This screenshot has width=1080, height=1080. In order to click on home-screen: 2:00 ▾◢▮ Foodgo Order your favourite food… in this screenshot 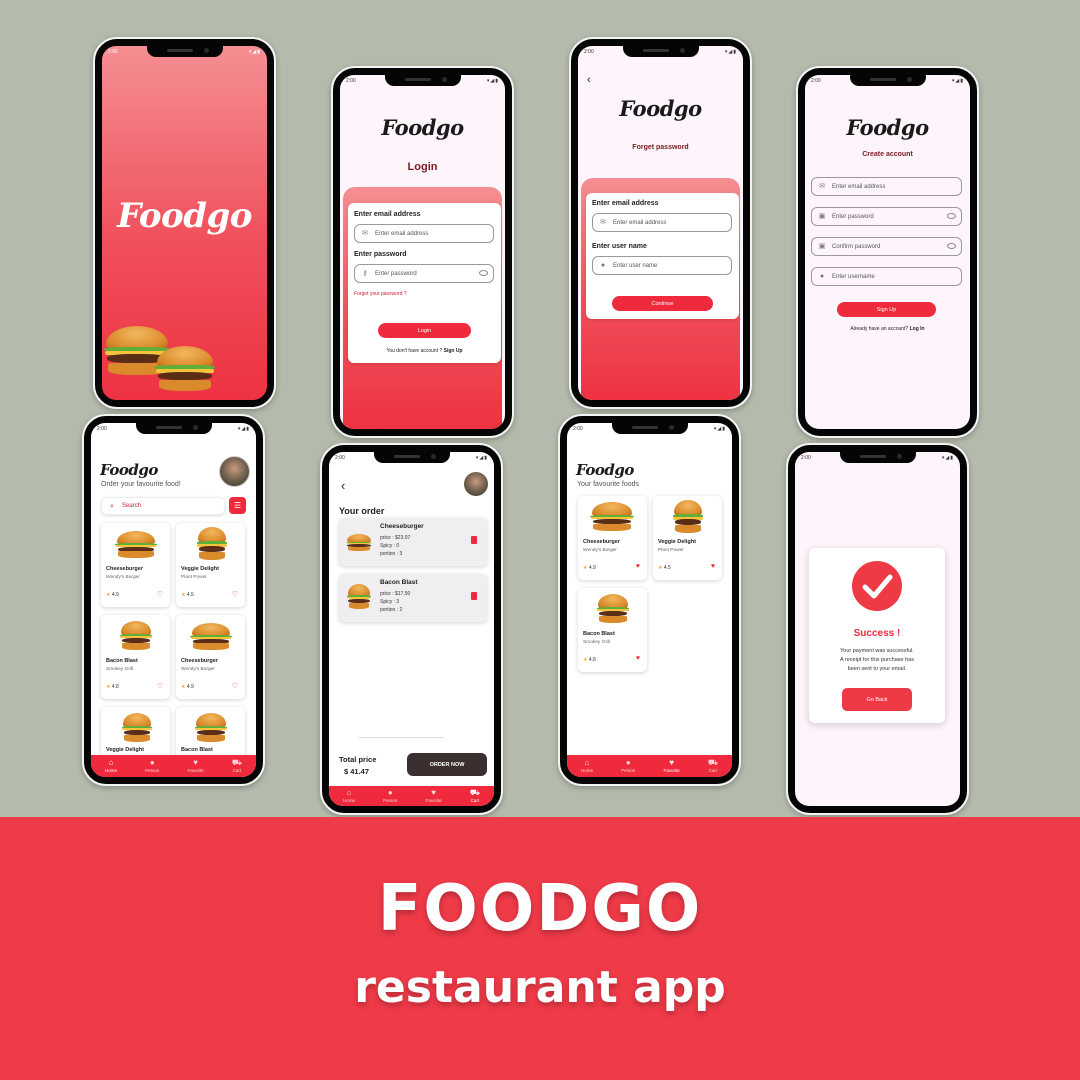, I will do `click(173, 600)`.